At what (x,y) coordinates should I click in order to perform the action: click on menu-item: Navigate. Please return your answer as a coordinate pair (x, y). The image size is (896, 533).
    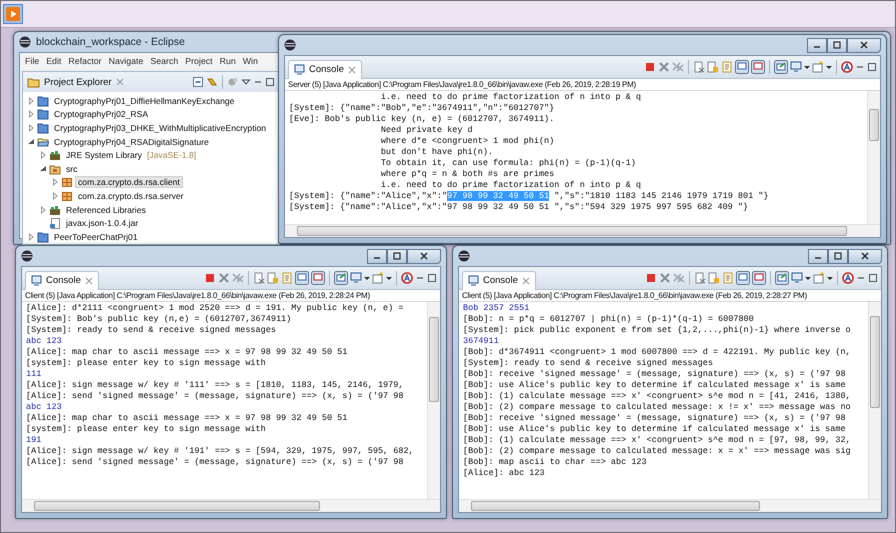
    Looking at the image, I should click on (126, 61).